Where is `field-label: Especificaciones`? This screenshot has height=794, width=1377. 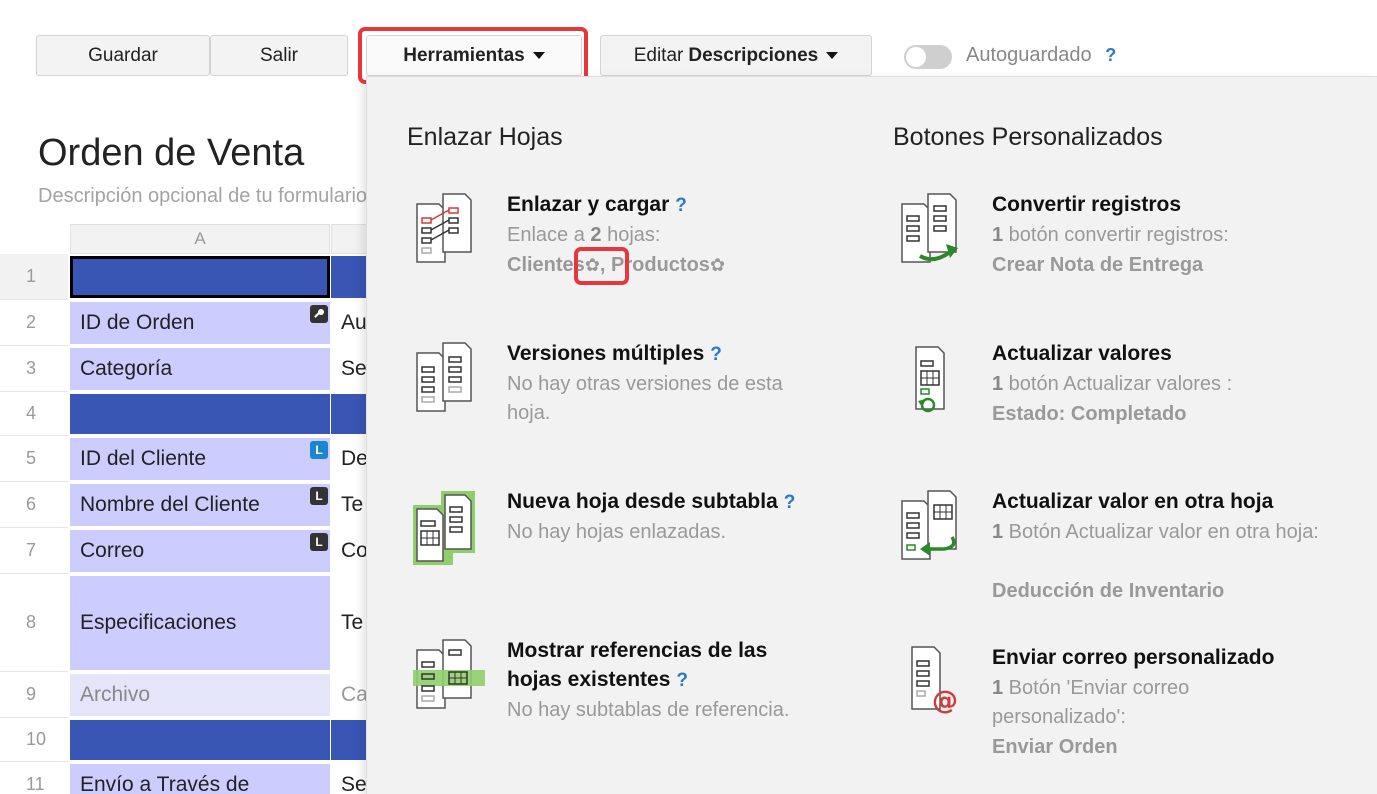 field-label: Especificaciones is located at coordinates (158, 622).